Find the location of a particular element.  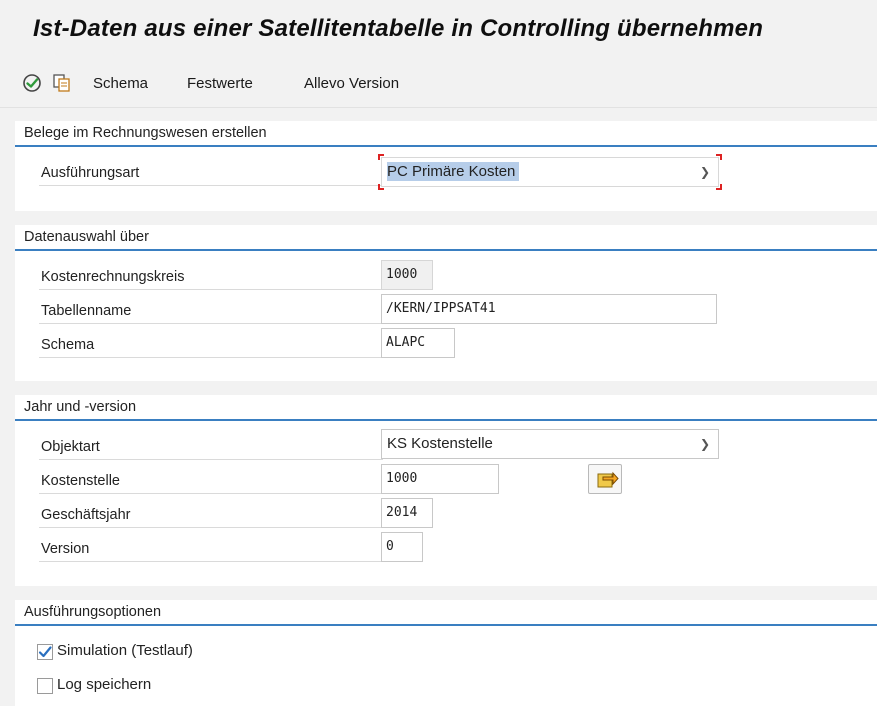

group-title: Jahr und -version is located at coordinates (80, 407).